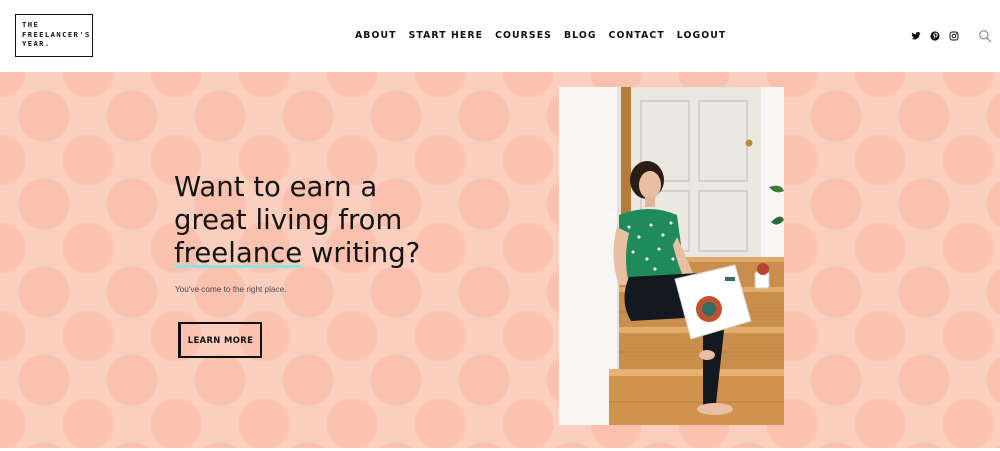 This screenshot has width=1000, height=451. Describe the element at coordinates (935, 36) in the screenshot. I see `pinterest-icon` at that location.